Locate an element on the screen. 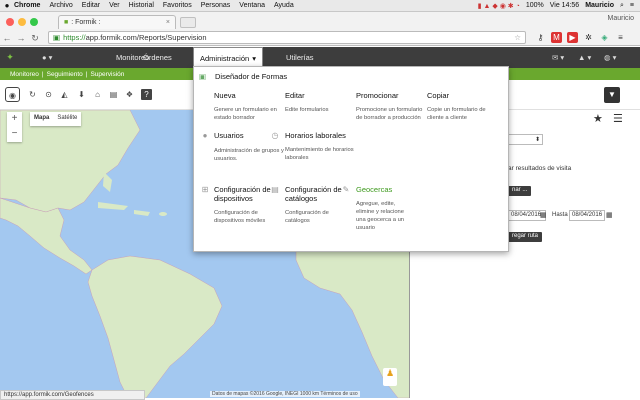 This screenshot has height=400, width=640. zoom-in-button: + is located at coordinates (14, 119).